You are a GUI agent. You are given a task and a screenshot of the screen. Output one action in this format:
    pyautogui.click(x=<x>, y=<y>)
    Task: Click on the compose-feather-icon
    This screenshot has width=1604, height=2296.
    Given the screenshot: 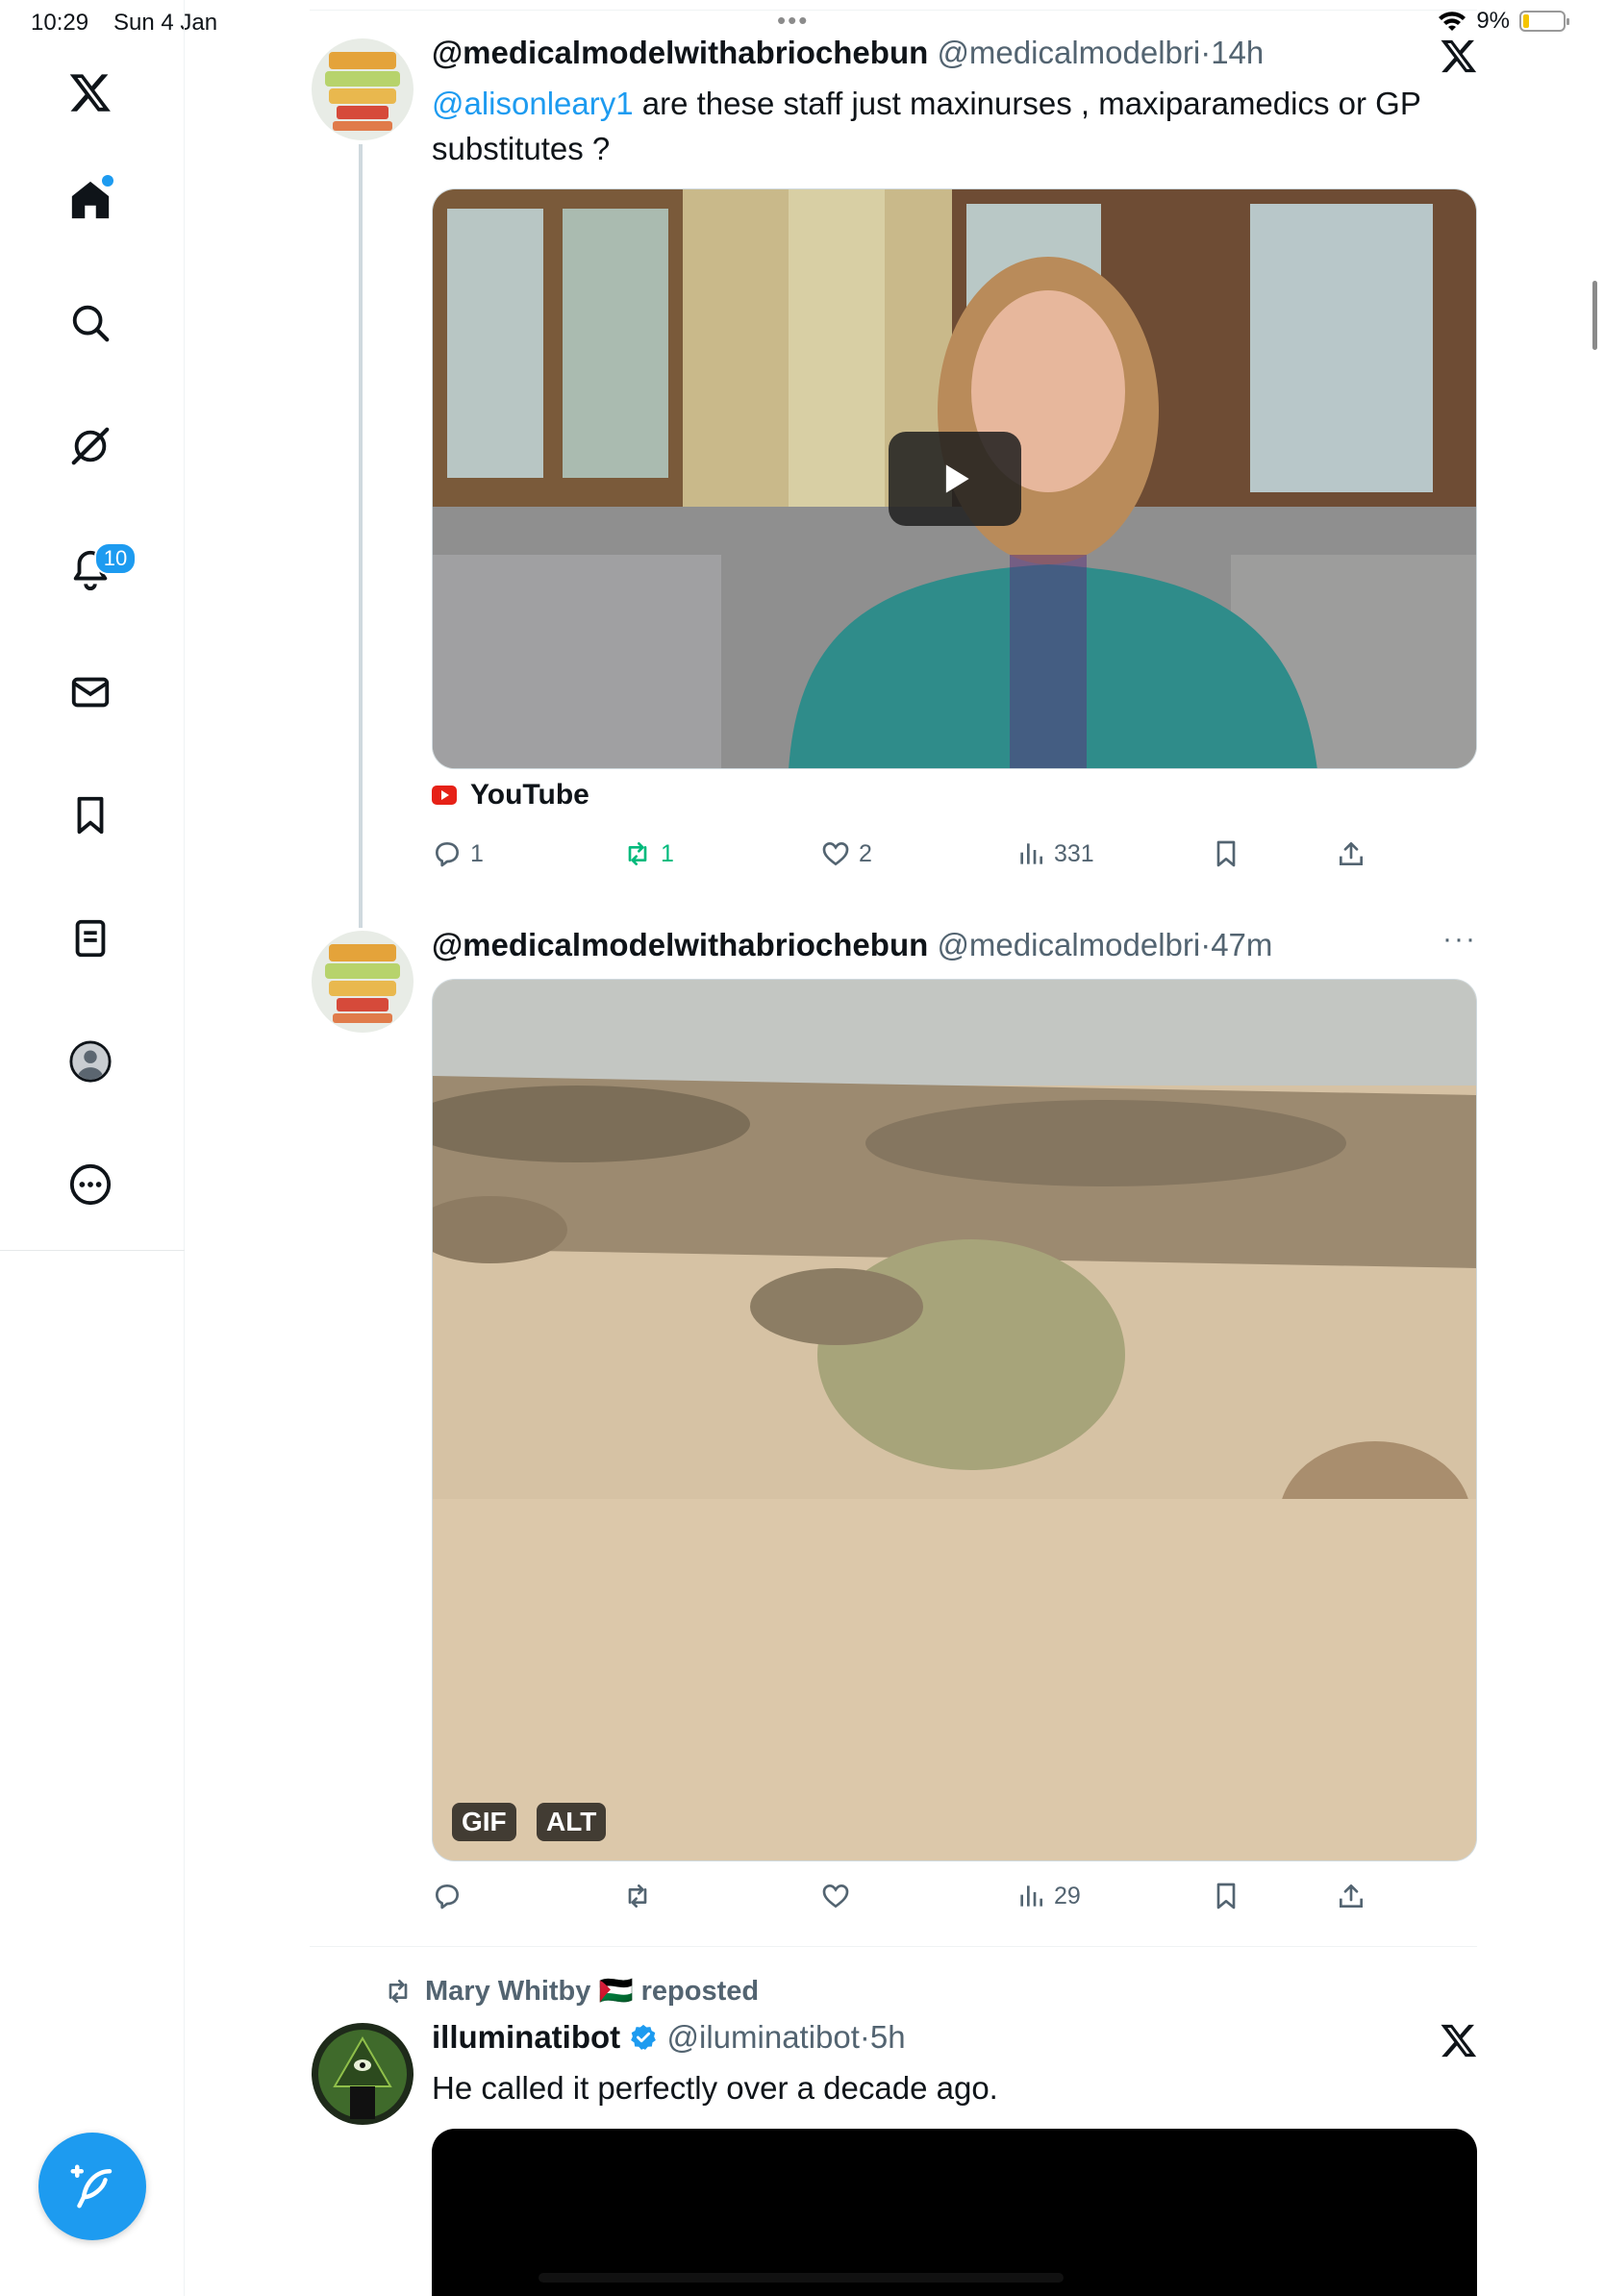 What is the action you would take?
    pyautogui.click(x=91, y=2186)
    